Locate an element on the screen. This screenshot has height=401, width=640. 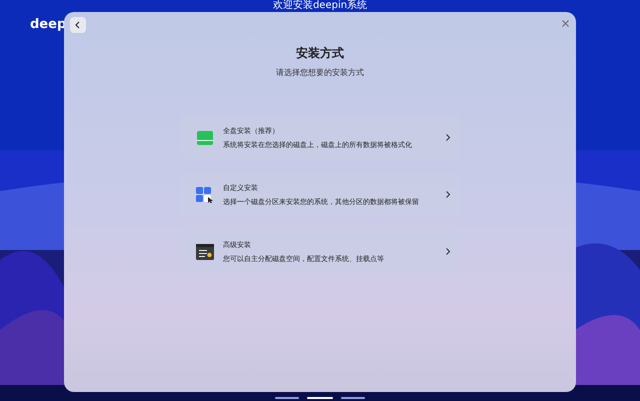
back-button is located at coordinates (78, 25).